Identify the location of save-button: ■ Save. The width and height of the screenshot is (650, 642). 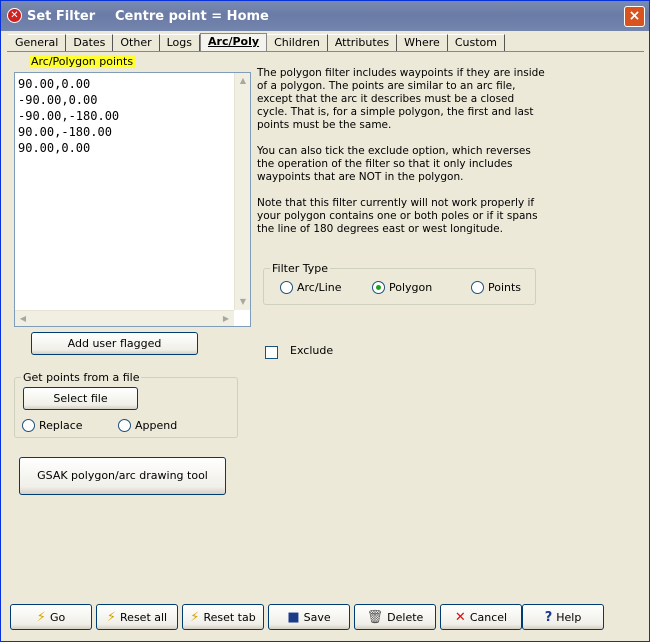
(309, 617).